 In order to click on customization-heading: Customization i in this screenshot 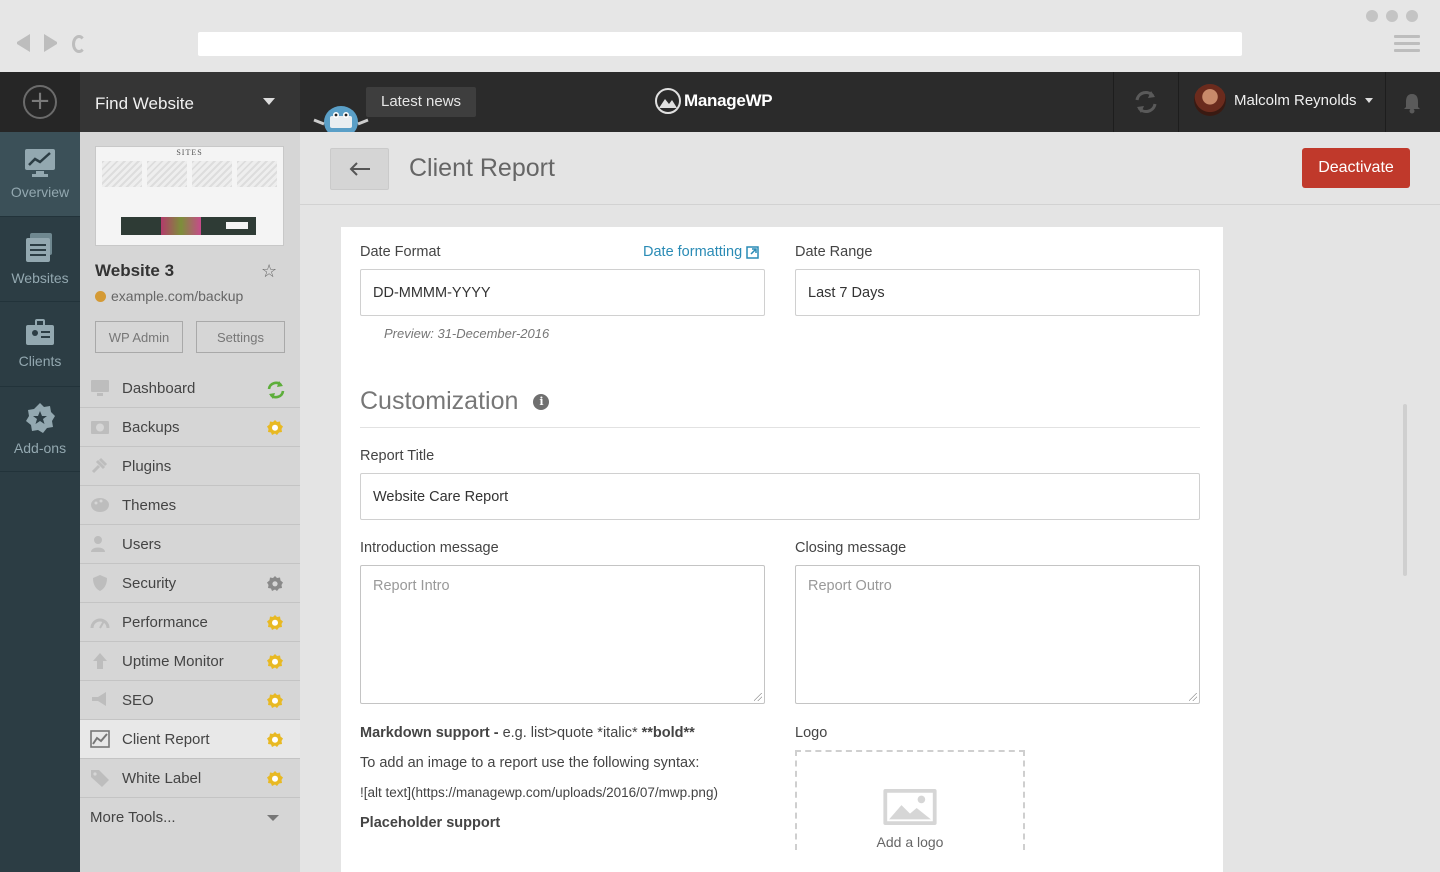, I will do `click(455, 401)`.